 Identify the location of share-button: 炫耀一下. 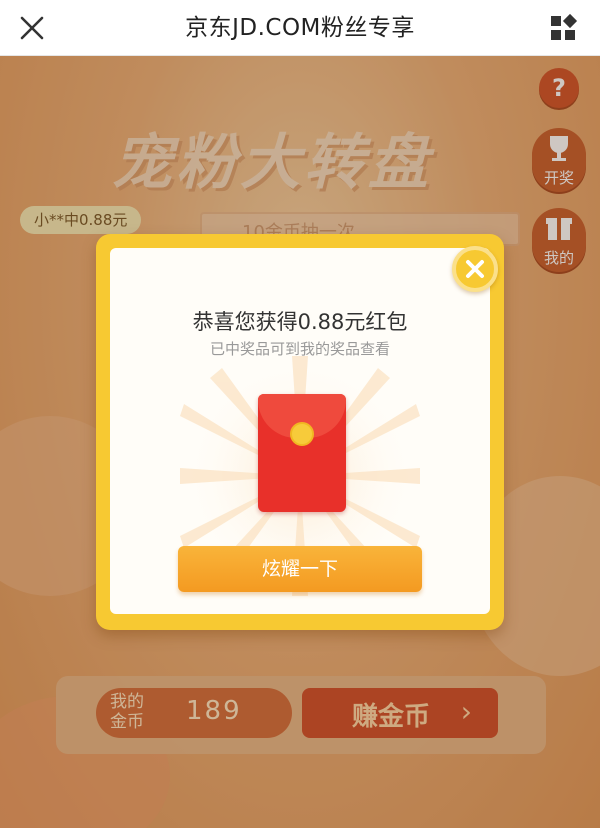
(300, 569).